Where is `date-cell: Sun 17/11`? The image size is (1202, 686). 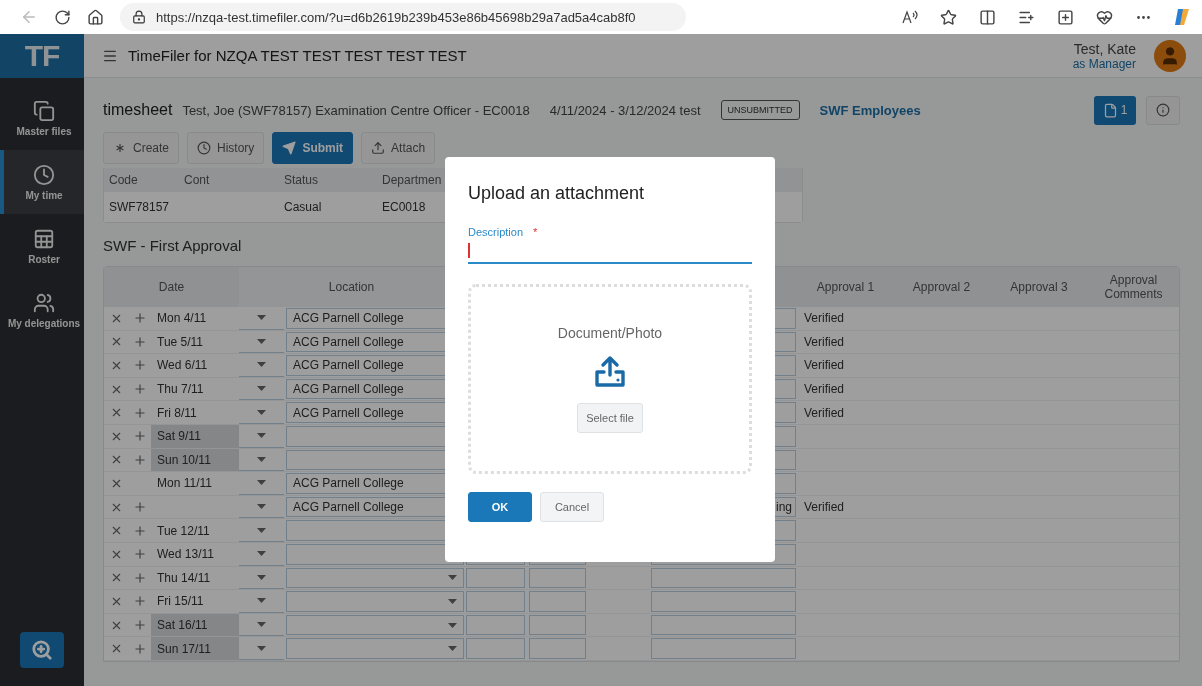 date-cell: Sun 17/11 is located at coordinates (195, 648).